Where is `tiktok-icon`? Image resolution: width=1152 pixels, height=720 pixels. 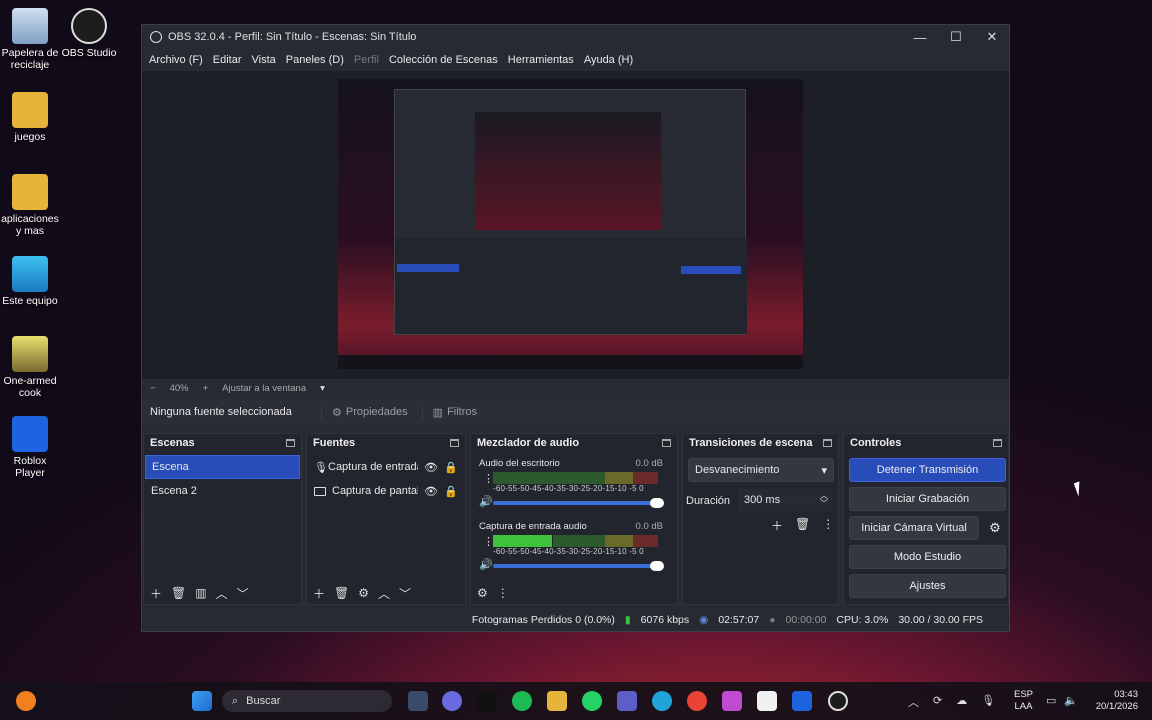 tiktok-icon is located at coordinates (487, 701).